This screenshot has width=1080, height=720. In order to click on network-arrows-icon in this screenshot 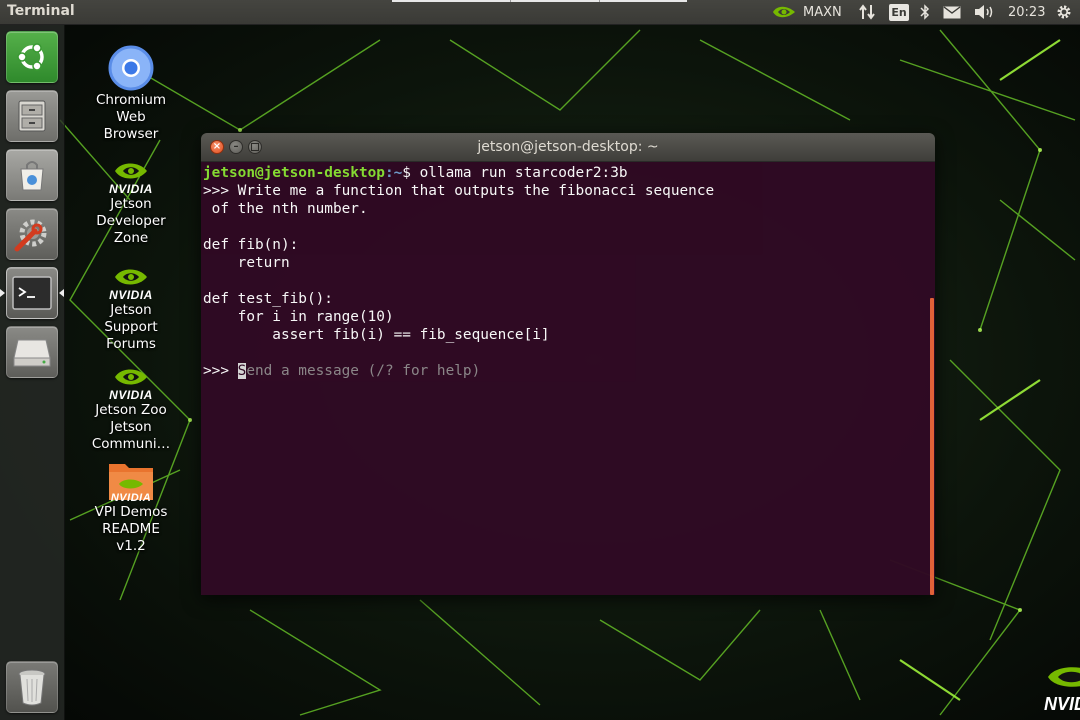, I will do `click(867, 12)`.